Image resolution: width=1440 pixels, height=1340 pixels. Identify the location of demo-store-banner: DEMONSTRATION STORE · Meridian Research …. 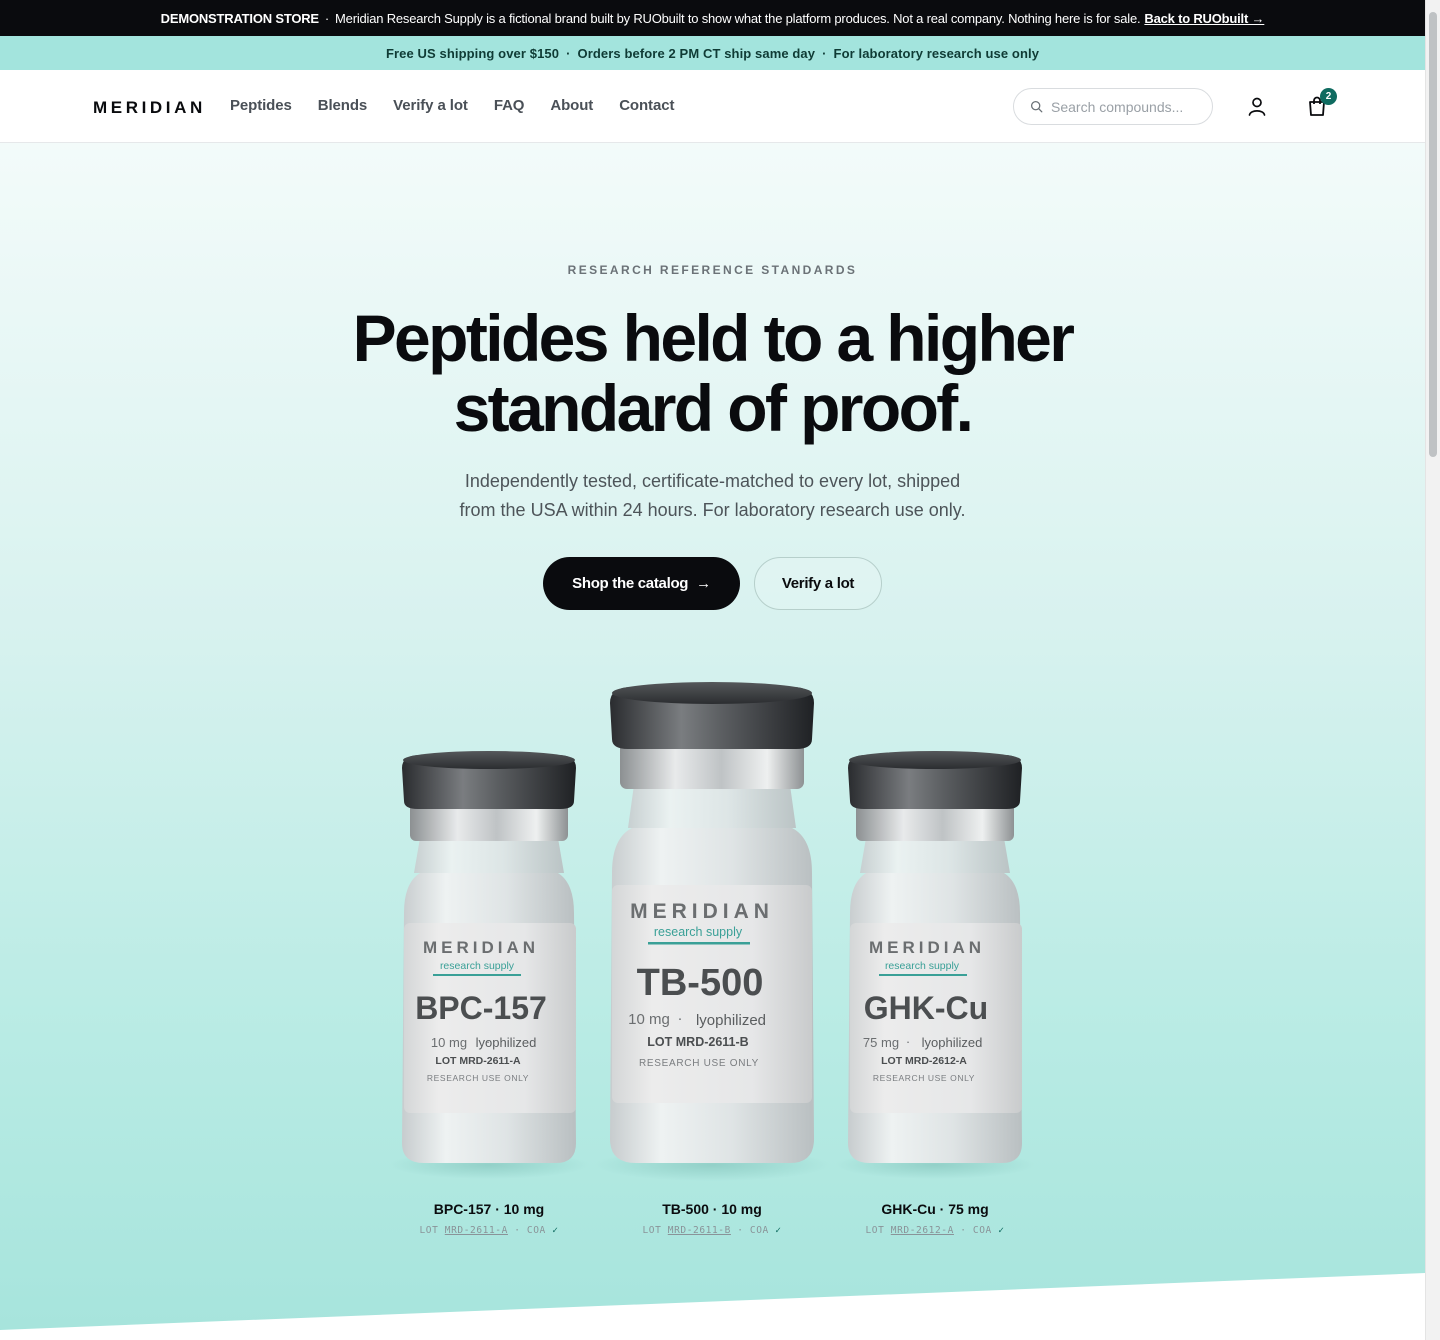
(712, 18).